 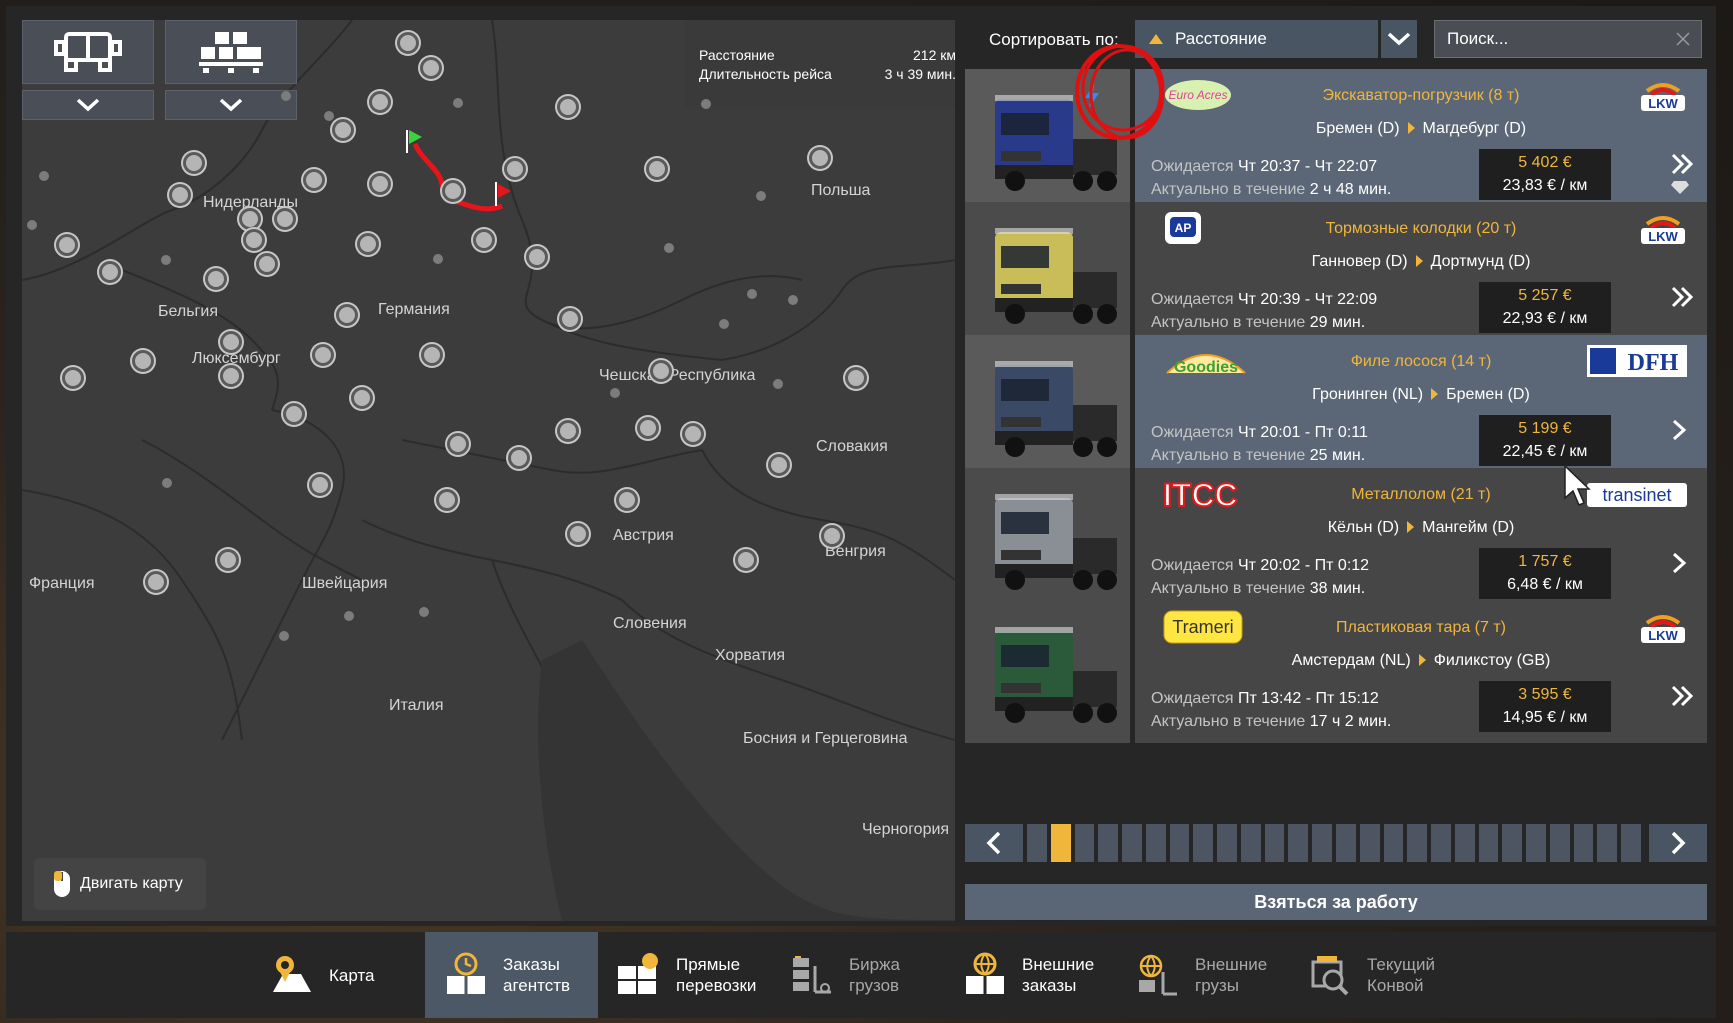 What do you see at coordinates (1399, 39) in the screenshot?
I see `sort-dropdown-button` at bounding box center [1399, 39].